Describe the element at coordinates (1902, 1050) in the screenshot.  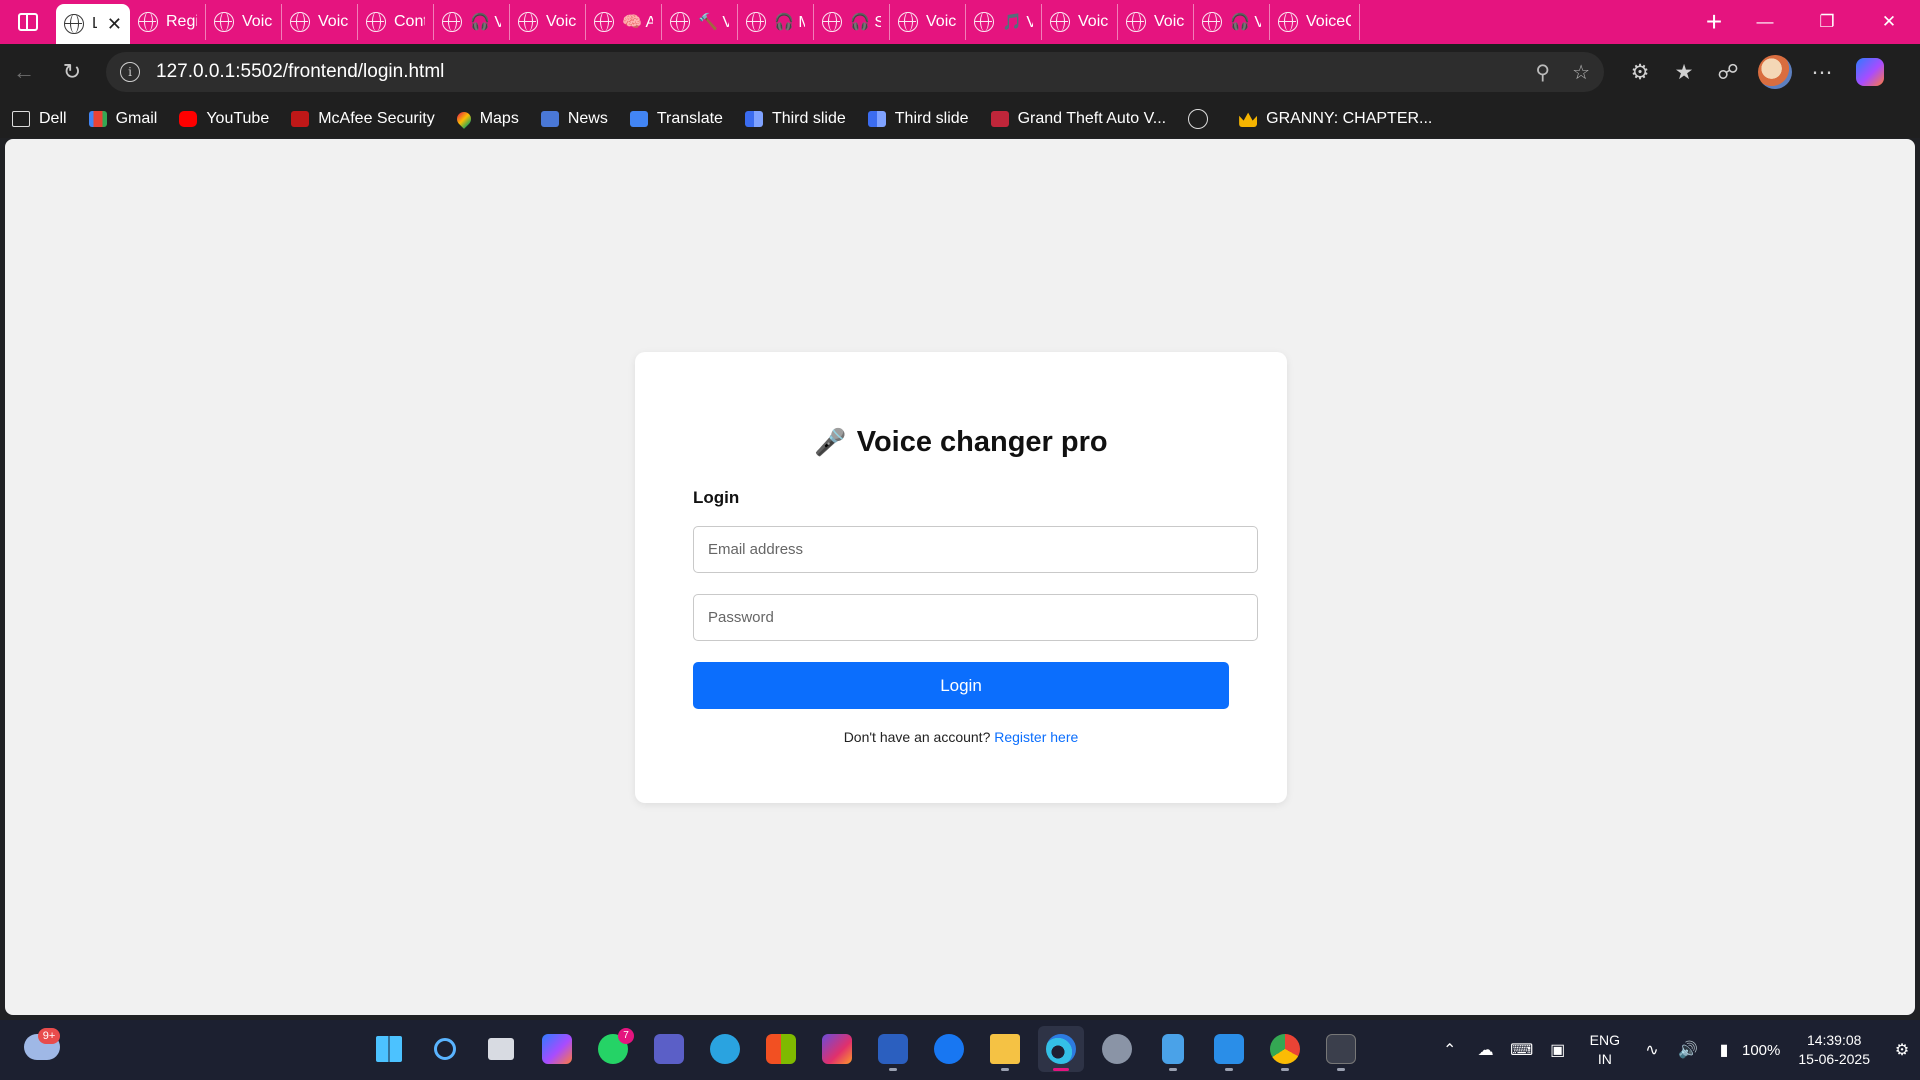
I see `notifications-icon: ⚙` at that location.